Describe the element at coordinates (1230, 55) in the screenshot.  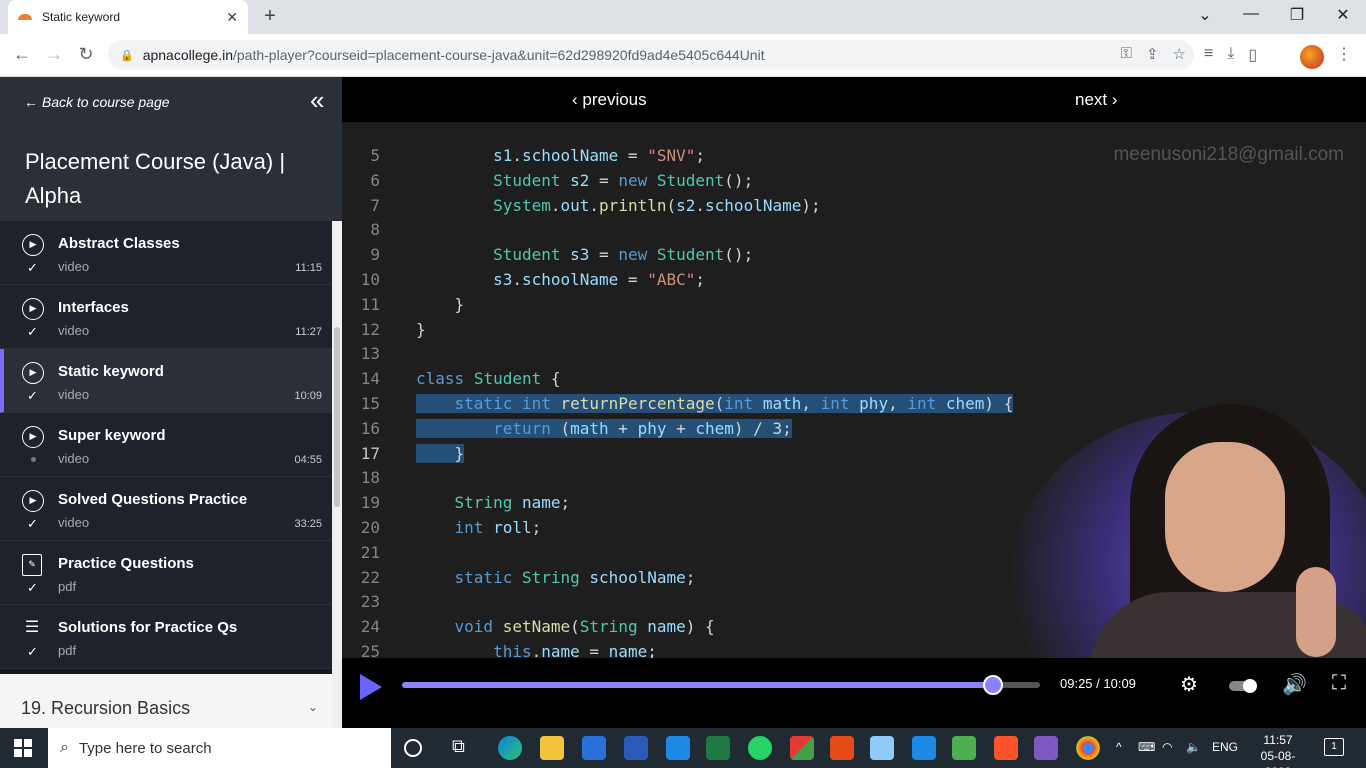
I see `download-icon: ⤓` at that location.